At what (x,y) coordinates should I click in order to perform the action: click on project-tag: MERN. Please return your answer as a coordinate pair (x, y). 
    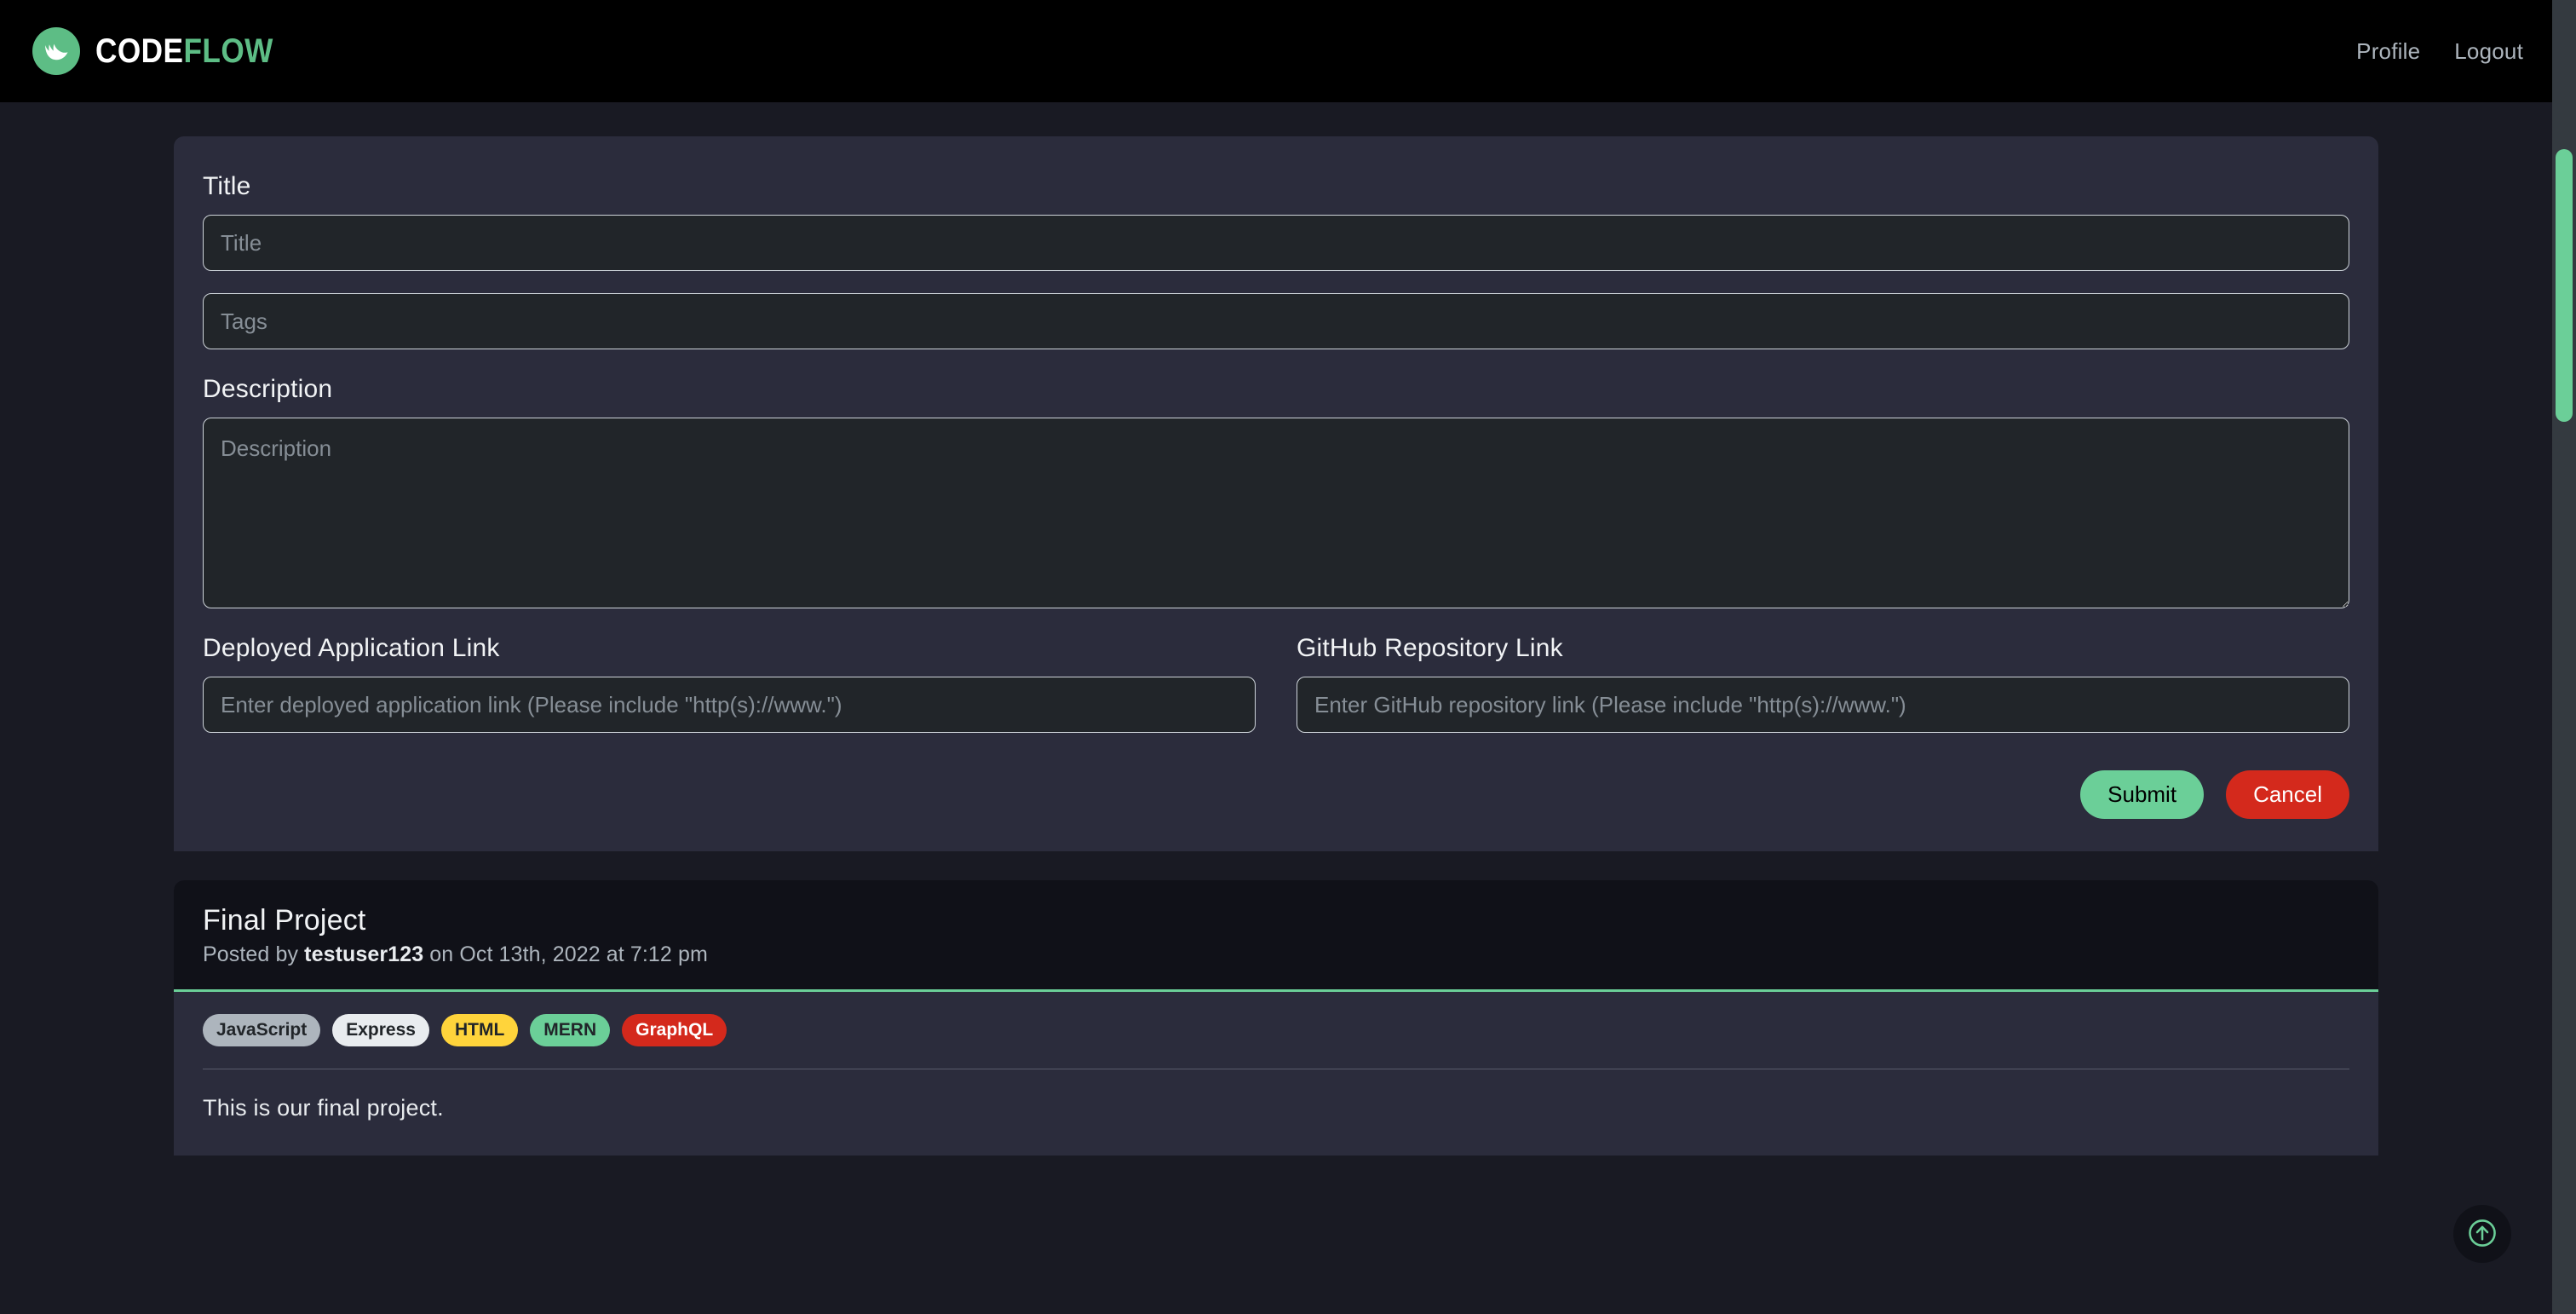
    Looking at the image, I should click on (570, 1029).